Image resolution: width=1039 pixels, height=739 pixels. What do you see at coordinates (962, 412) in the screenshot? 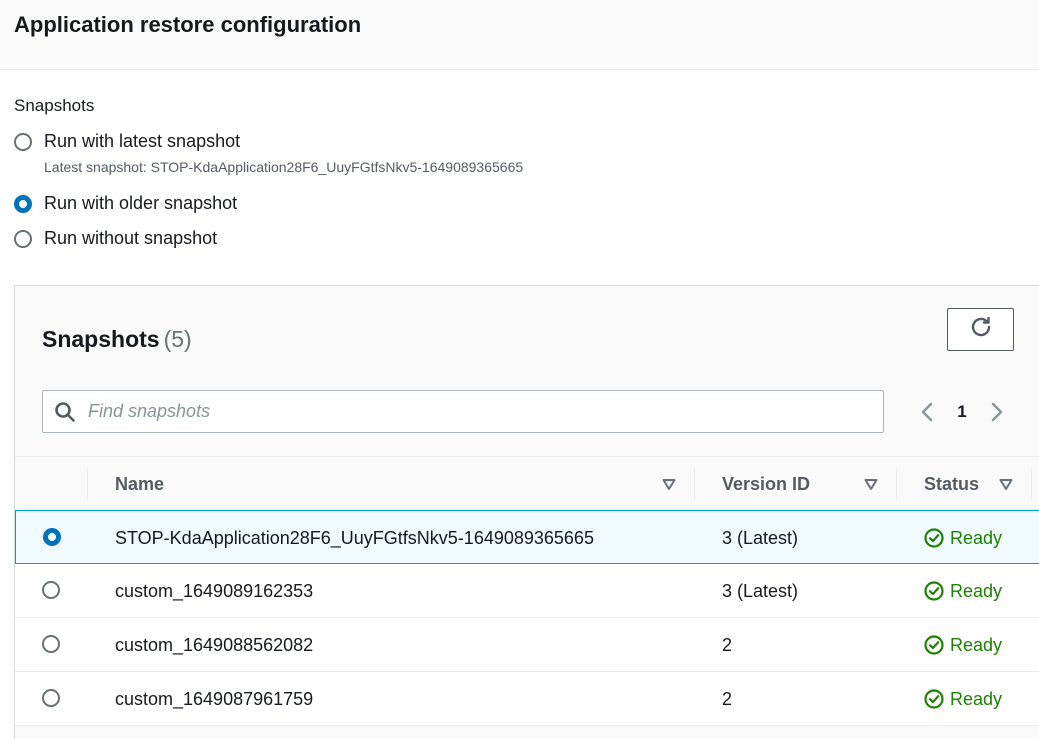
I see `page-number-current: 1` at bounding box center [962, 412].